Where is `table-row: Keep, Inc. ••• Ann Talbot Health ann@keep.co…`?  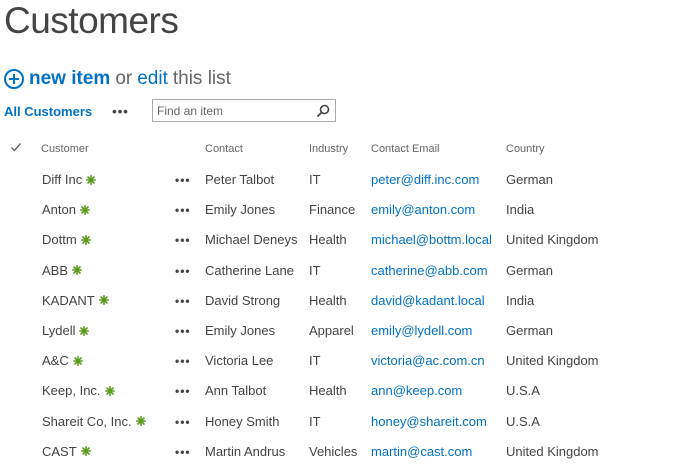
table-row: Keep, Inc. ••• Ann Talbot Health ann@keep.co… is located at coordinates (341, 397).